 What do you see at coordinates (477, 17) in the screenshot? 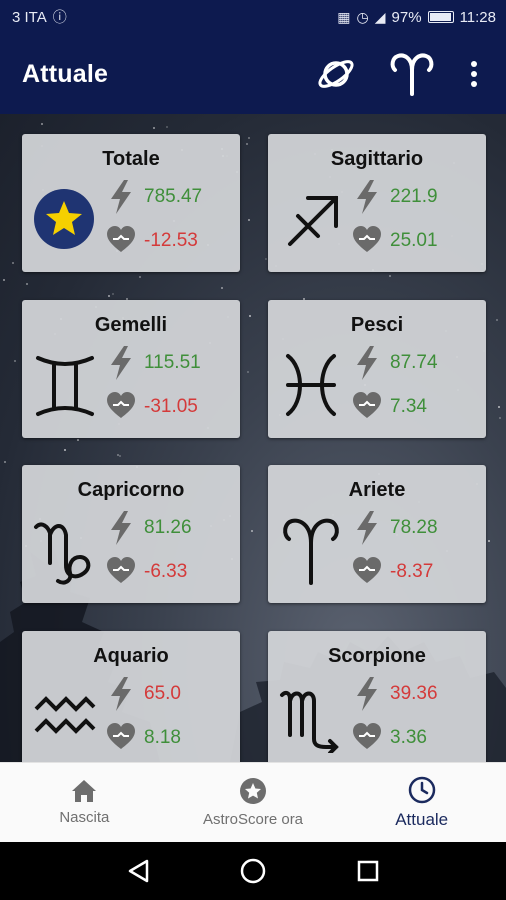
I see `clock-time: 11:28` at bounding box center [477, 17].